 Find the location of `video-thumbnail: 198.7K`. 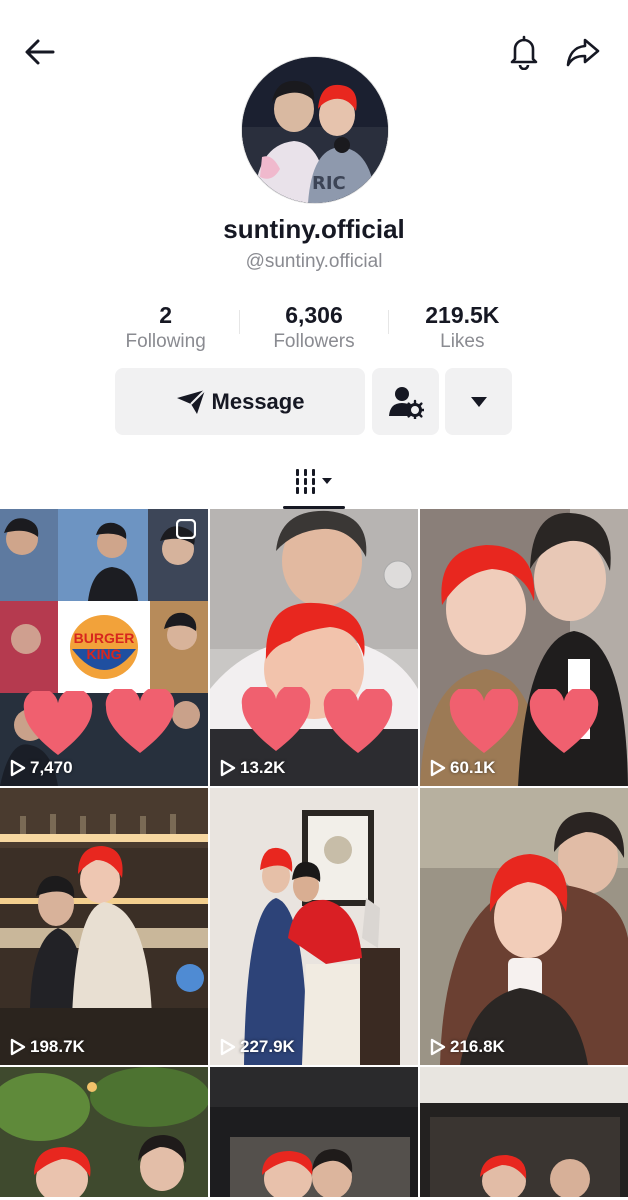

video-thumbnail: 198.7K is located at coordinates (104, 926).